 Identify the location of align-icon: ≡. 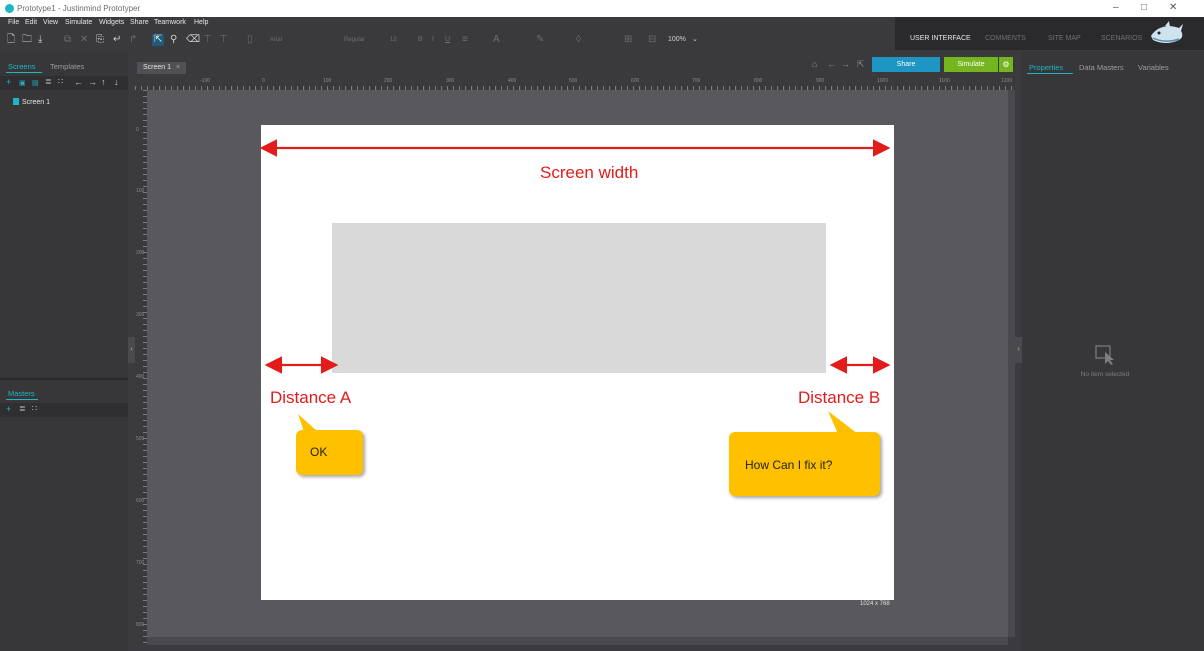
(465, 40).